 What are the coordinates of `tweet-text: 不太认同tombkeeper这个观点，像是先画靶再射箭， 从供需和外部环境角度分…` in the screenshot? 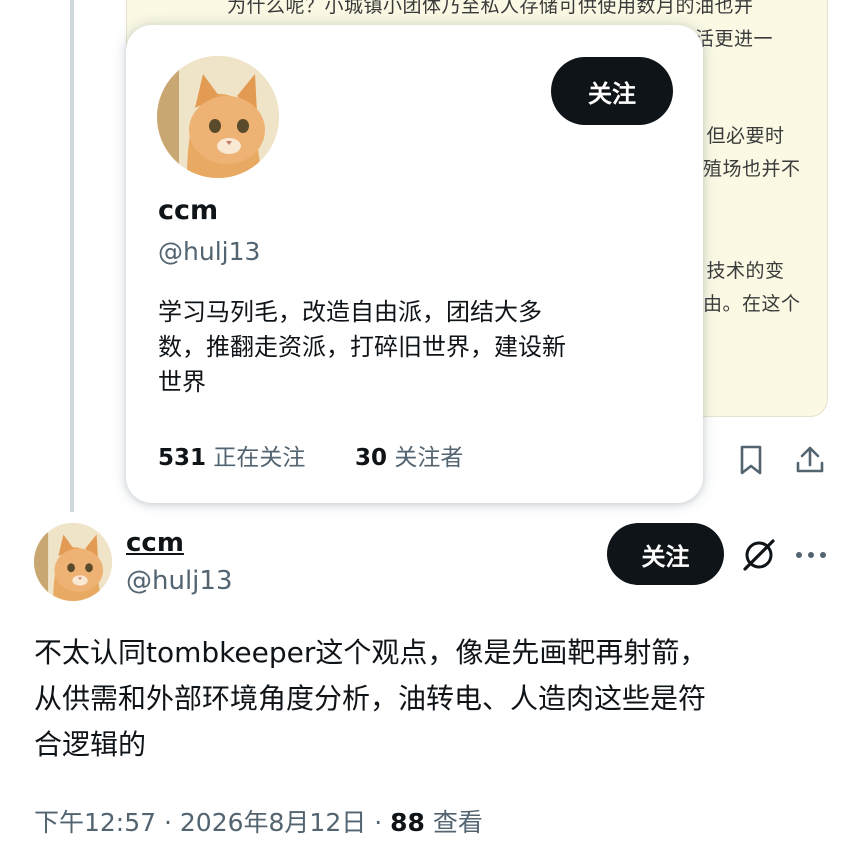 It's located at (370, 699).